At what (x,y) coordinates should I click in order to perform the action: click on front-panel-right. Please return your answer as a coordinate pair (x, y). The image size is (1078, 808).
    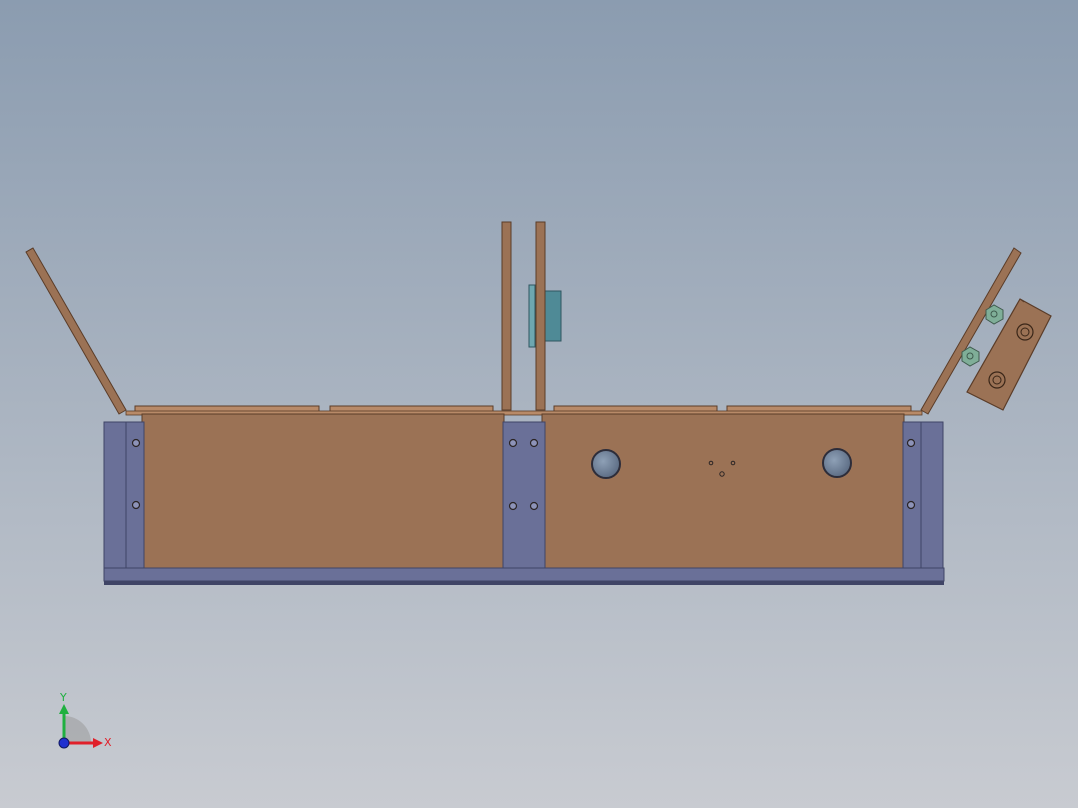
    Looking at the image, I should click on (723, 491).